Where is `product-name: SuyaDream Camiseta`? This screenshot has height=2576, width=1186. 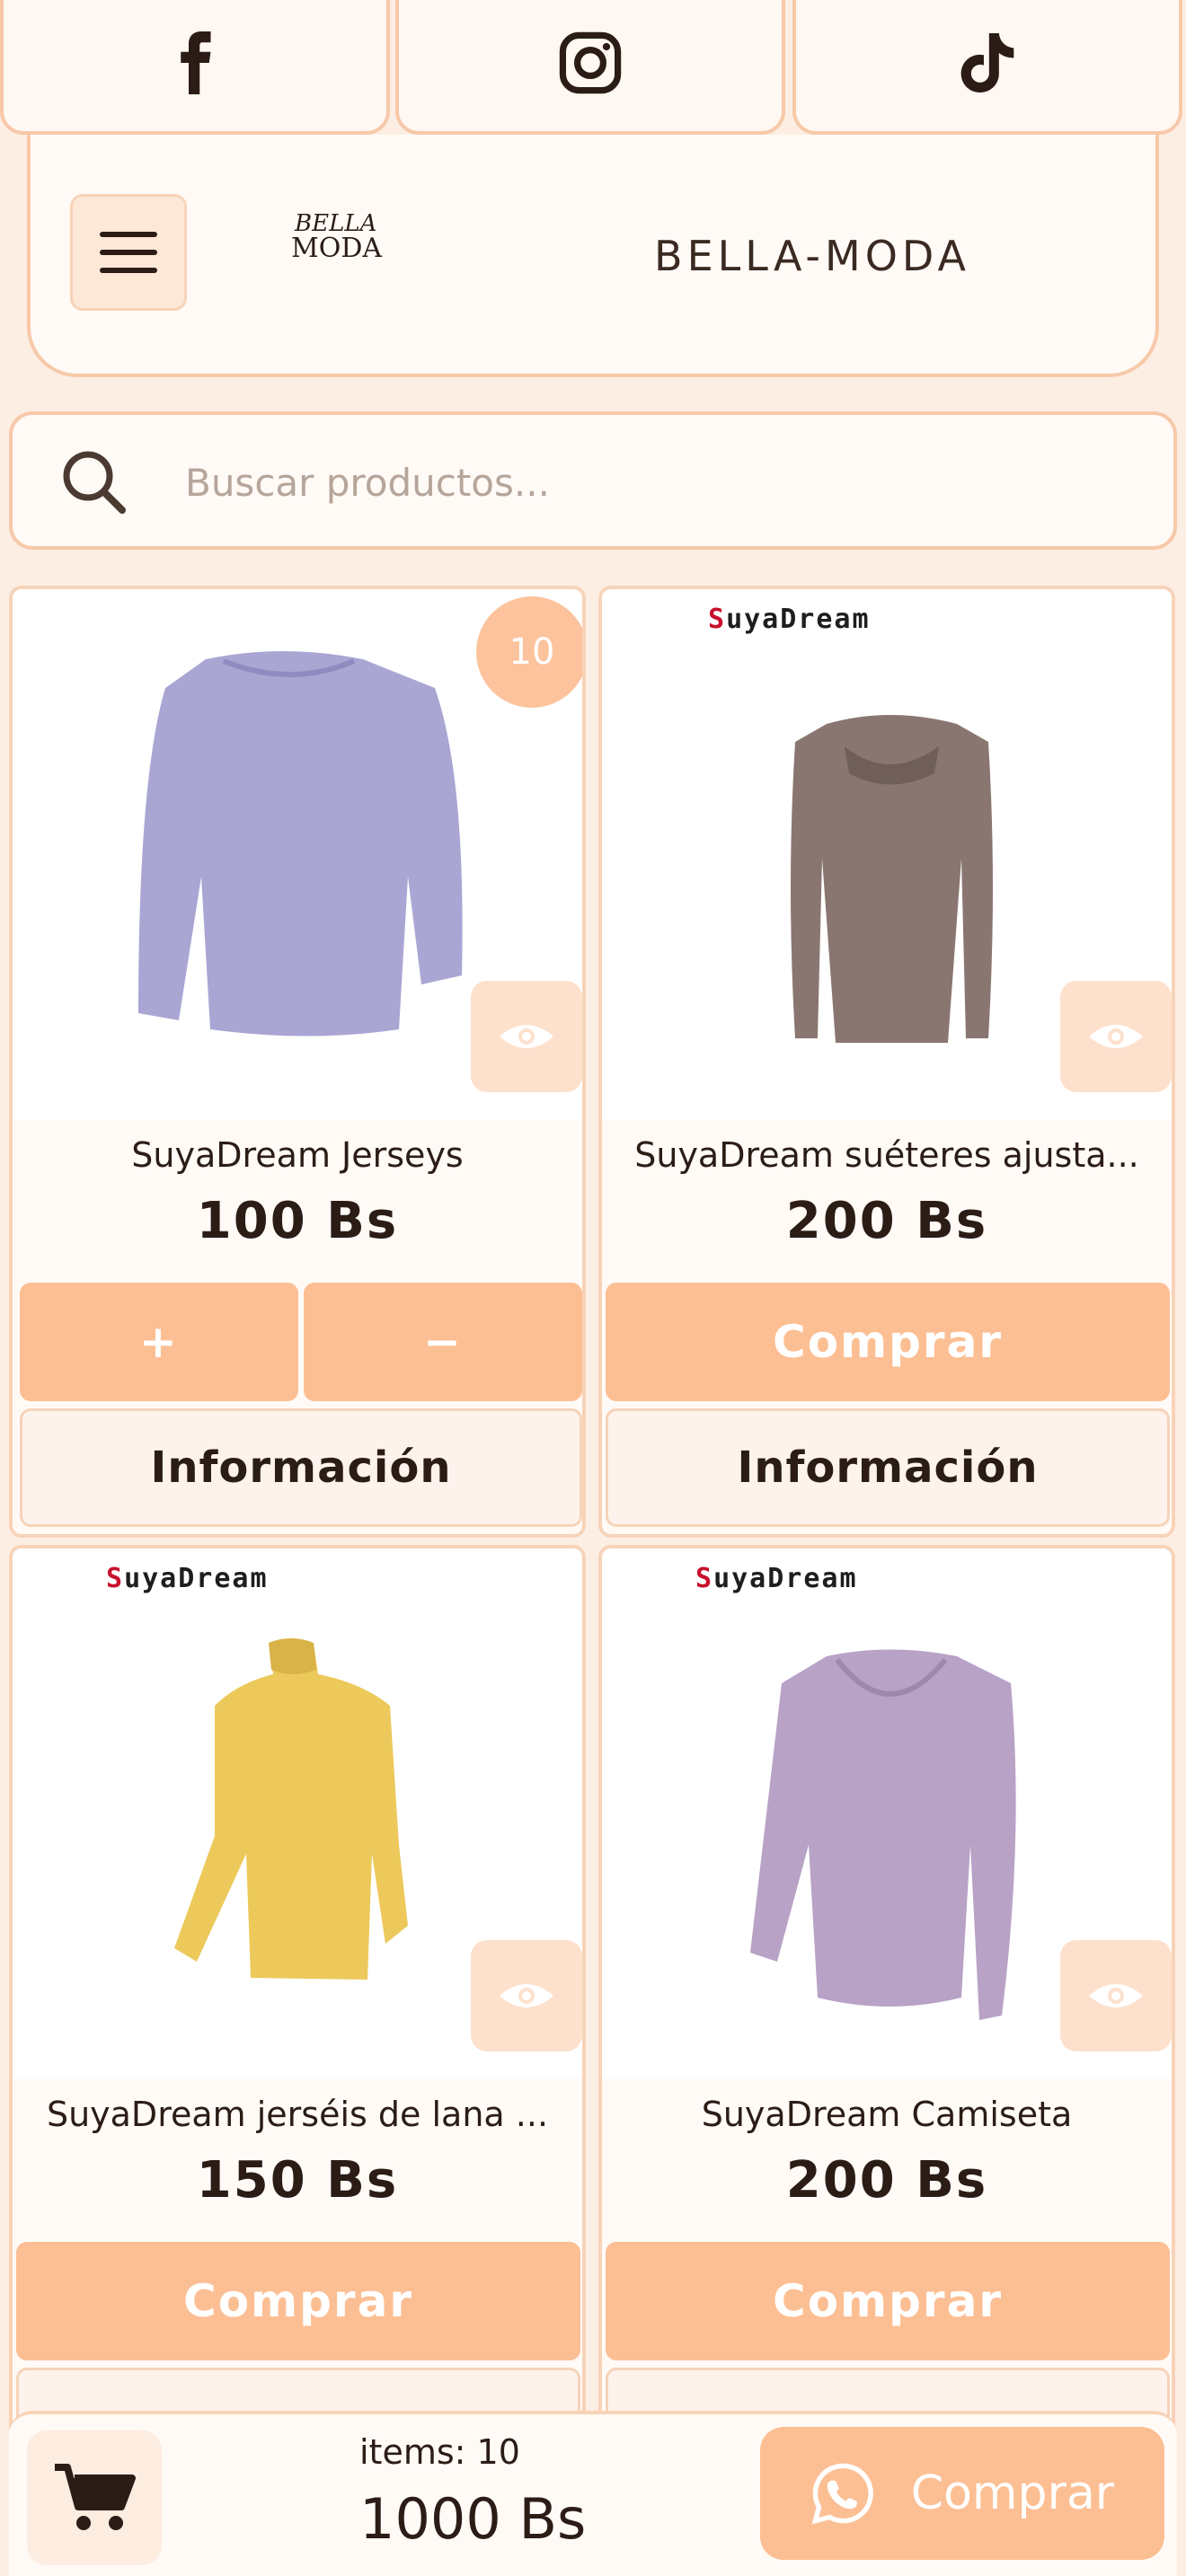
product-name: SuyaDream Camiseta is located at coordinates (887, 2114).